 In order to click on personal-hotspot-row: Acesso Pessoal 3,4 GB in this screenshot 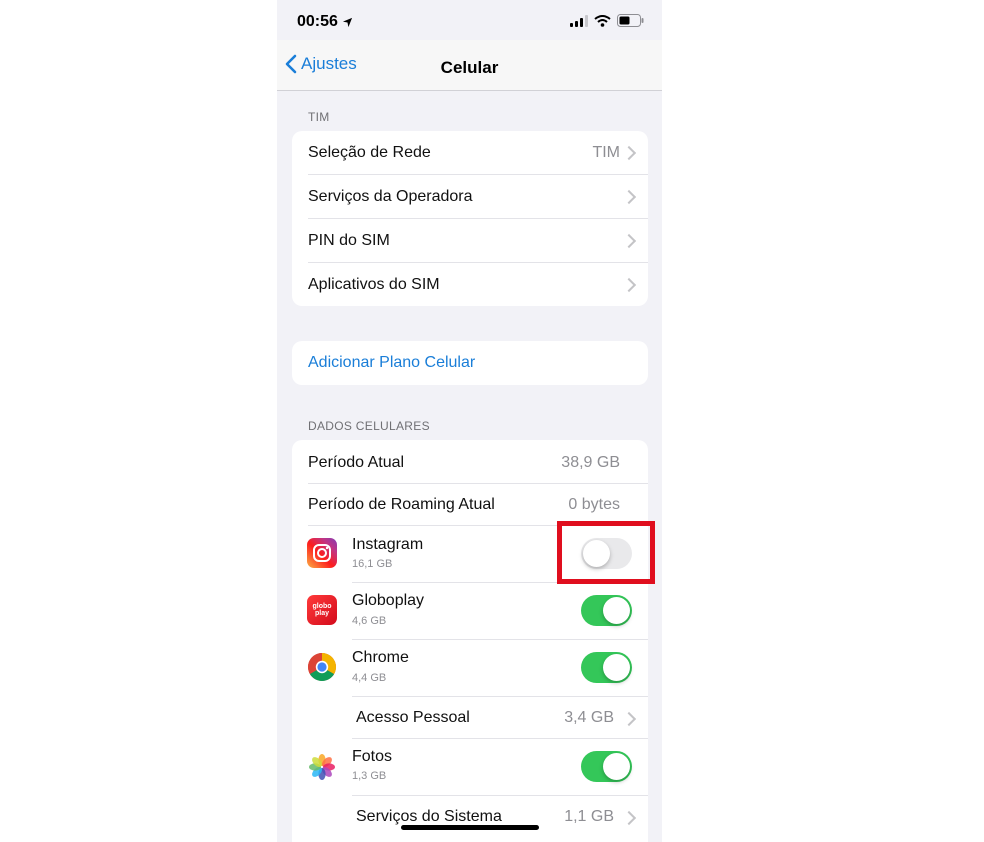, I will do `click(470, 717)`.